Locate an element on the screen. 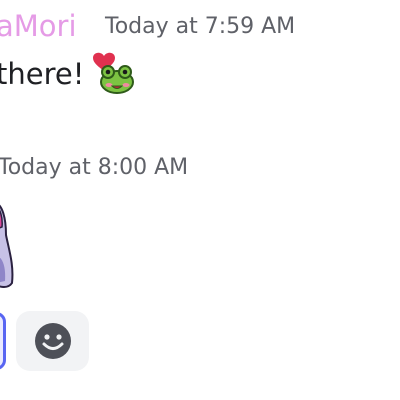 The image size is (400, 400). message-timestamp: Today at 7:59 AM is located at coordinates (200, 26).